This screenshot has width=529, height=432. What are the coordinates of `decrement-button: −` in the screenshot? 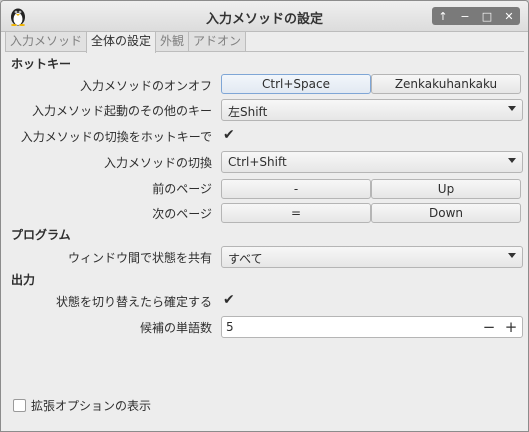 It's located at (489, 327).